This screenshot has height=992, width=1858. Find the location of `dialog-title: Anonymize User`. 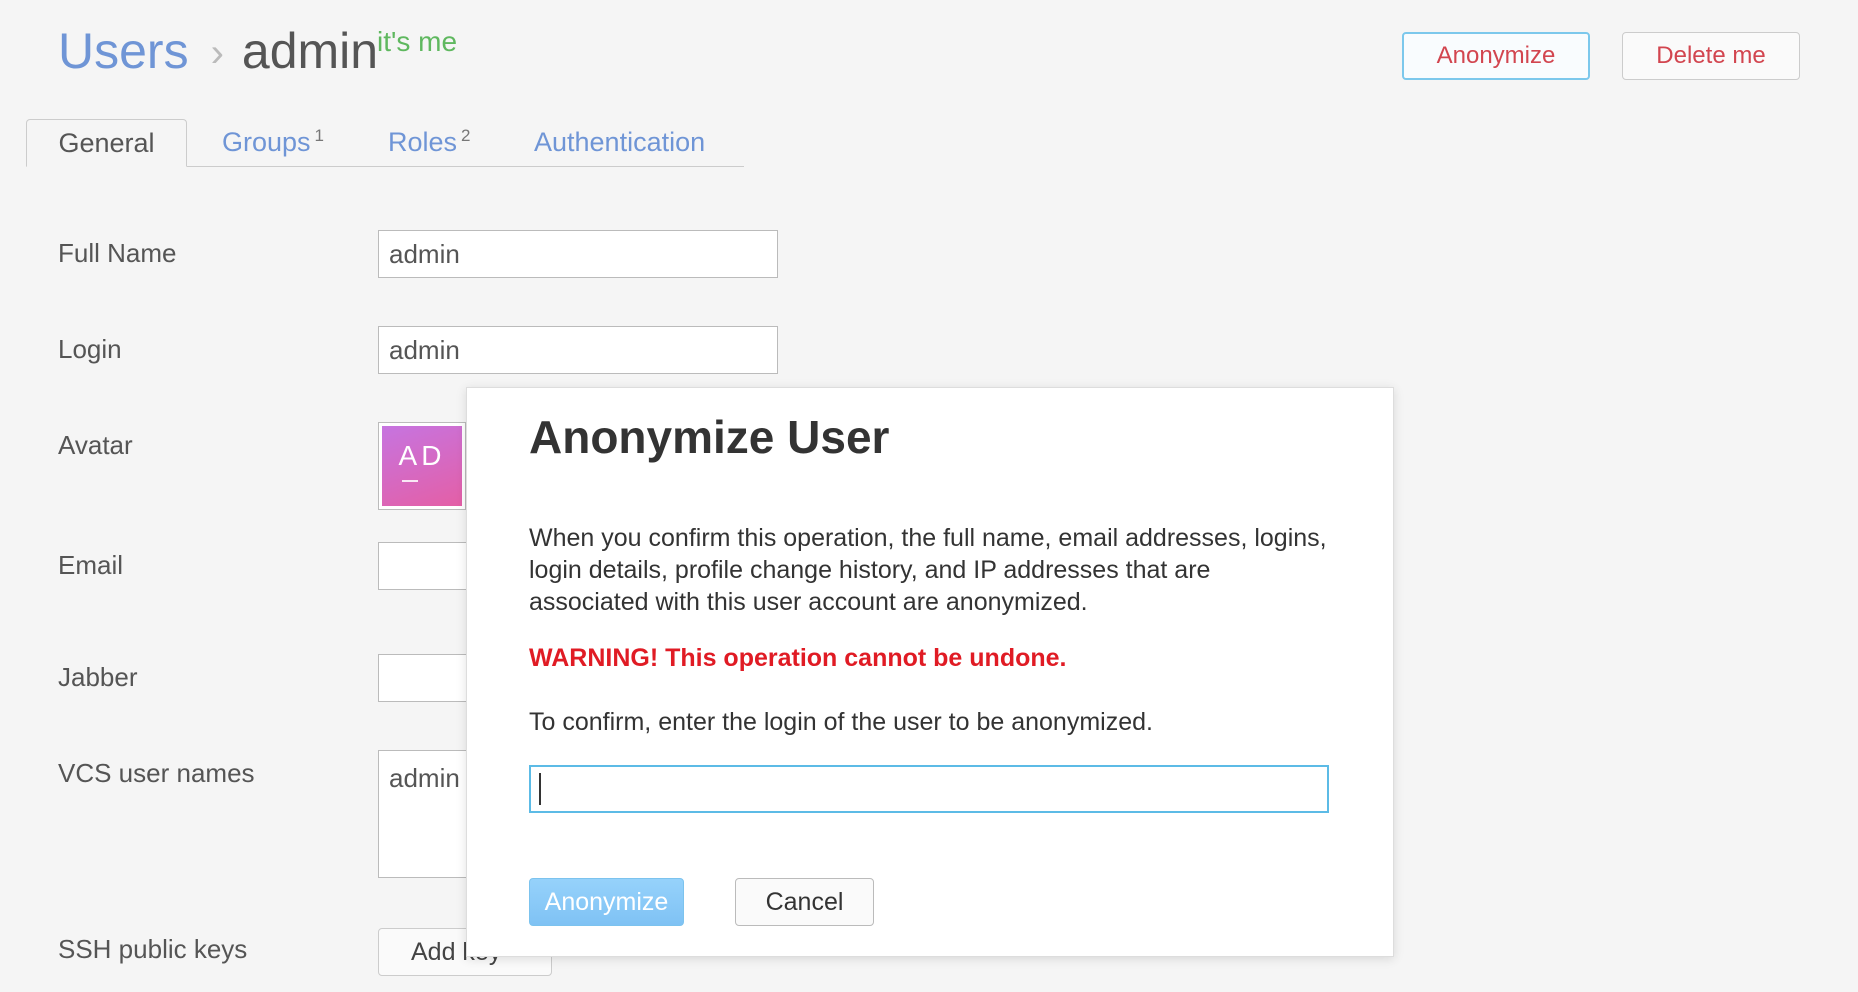

dialog-title: Anonymize User is located at coordinates (709, 437).